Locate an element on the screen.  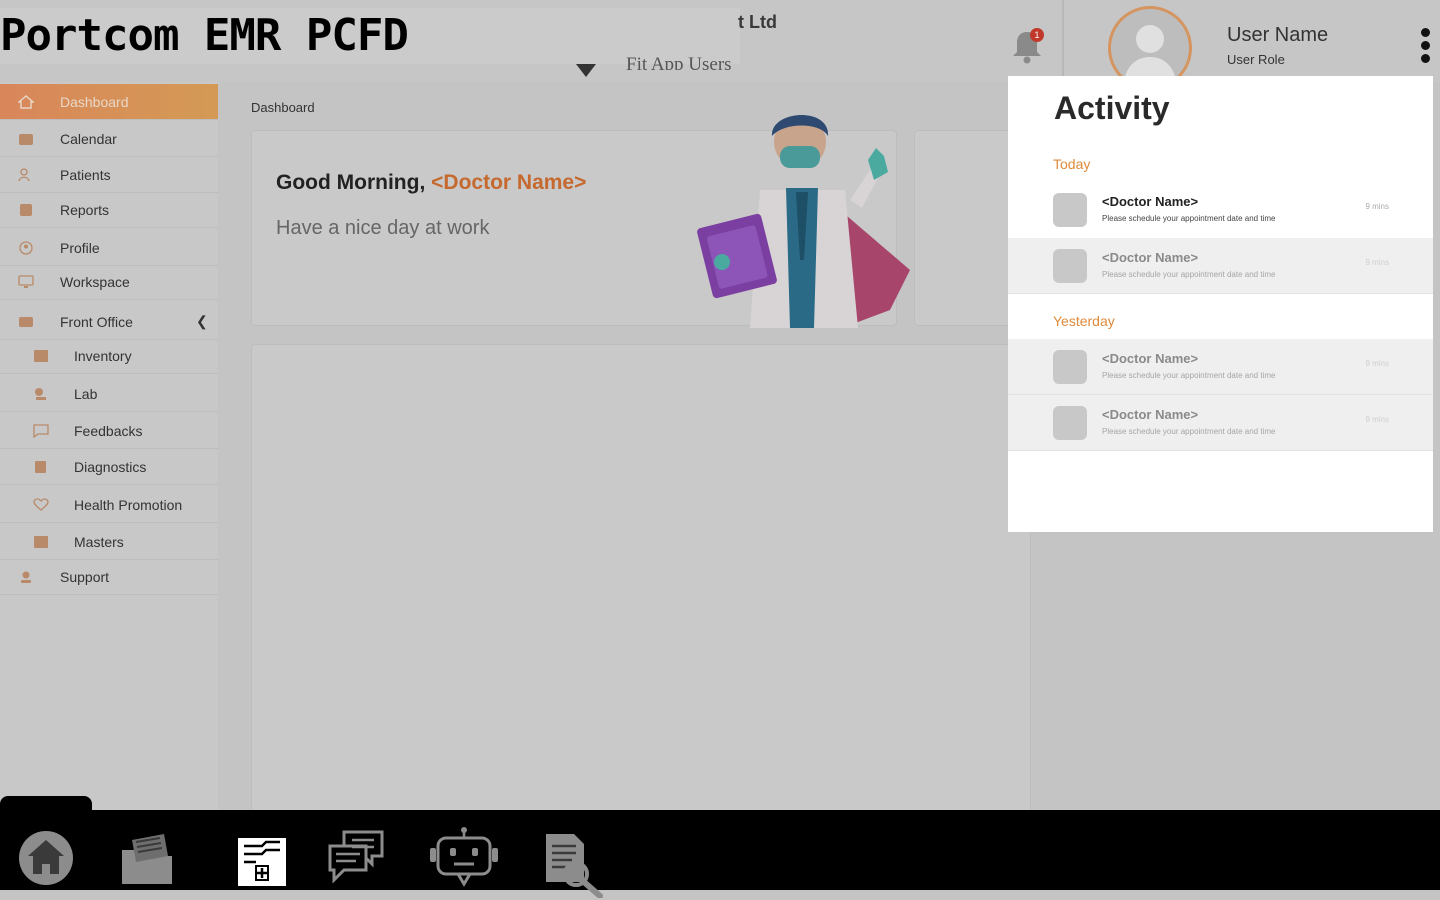
sidebar-item-support: Support is located at coordinates (109, 577).